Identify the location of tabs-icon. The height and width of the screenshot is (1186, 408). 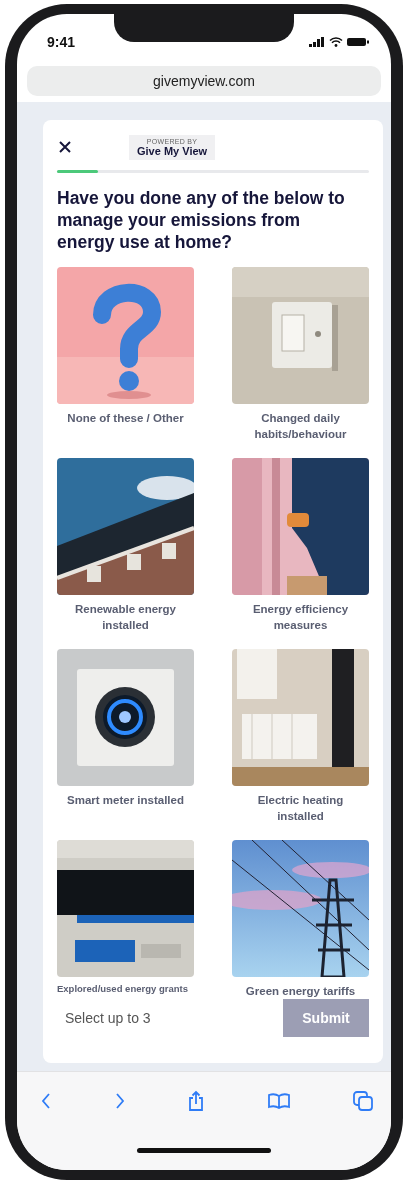
(363, 1101).